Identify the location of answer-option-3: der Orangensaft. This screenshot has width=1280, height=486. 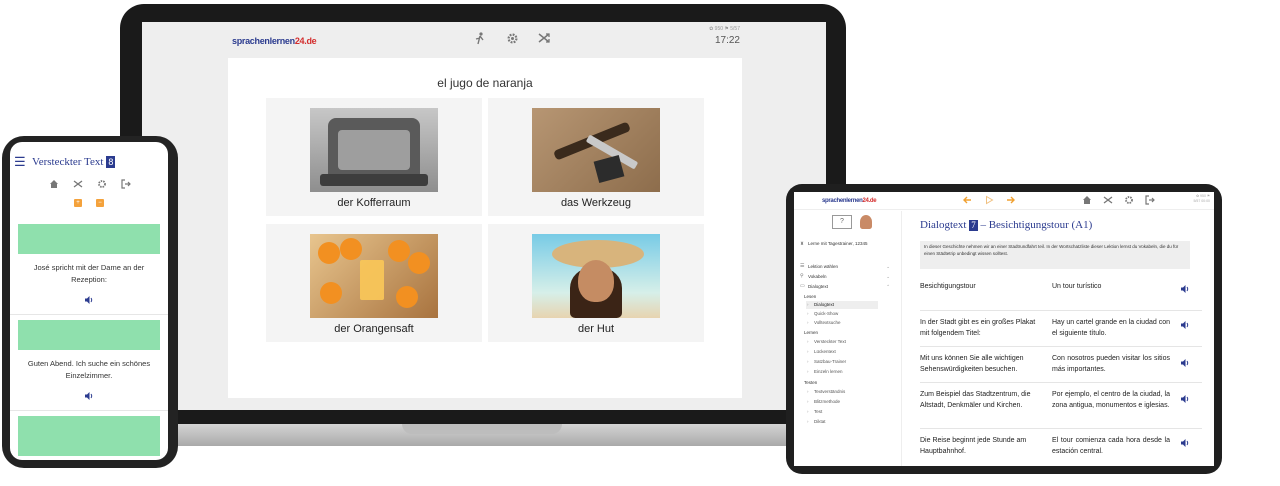
(374, 283).